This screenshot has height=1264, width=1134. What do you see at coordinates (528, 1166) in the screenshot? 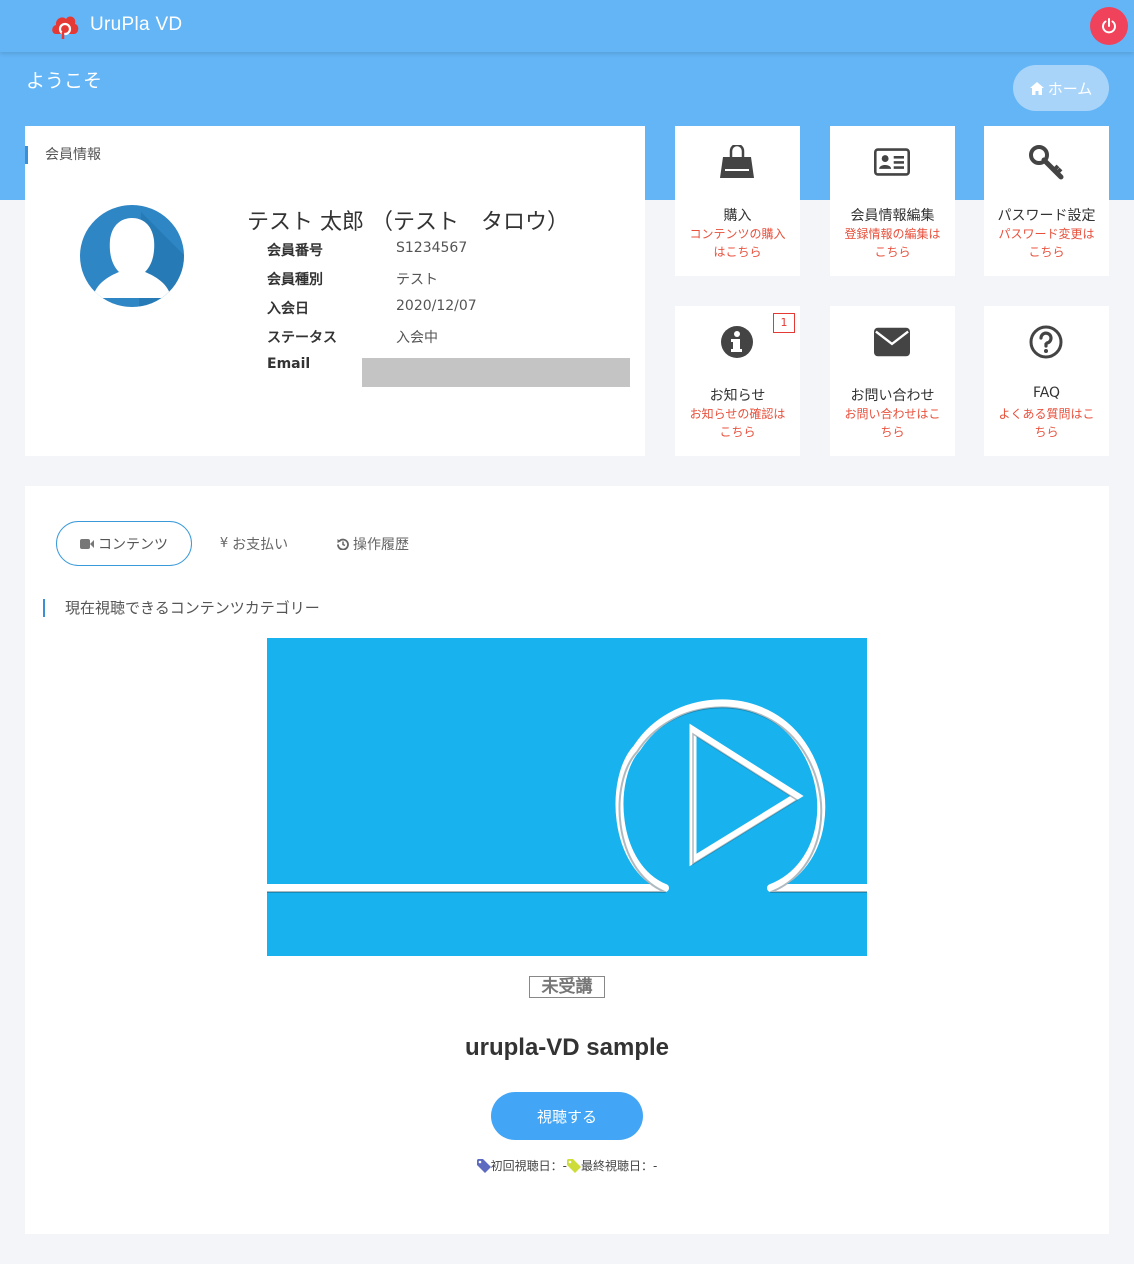
I see `first-view-date: 初回視聴日：-` at bounding box center [528, 1166].